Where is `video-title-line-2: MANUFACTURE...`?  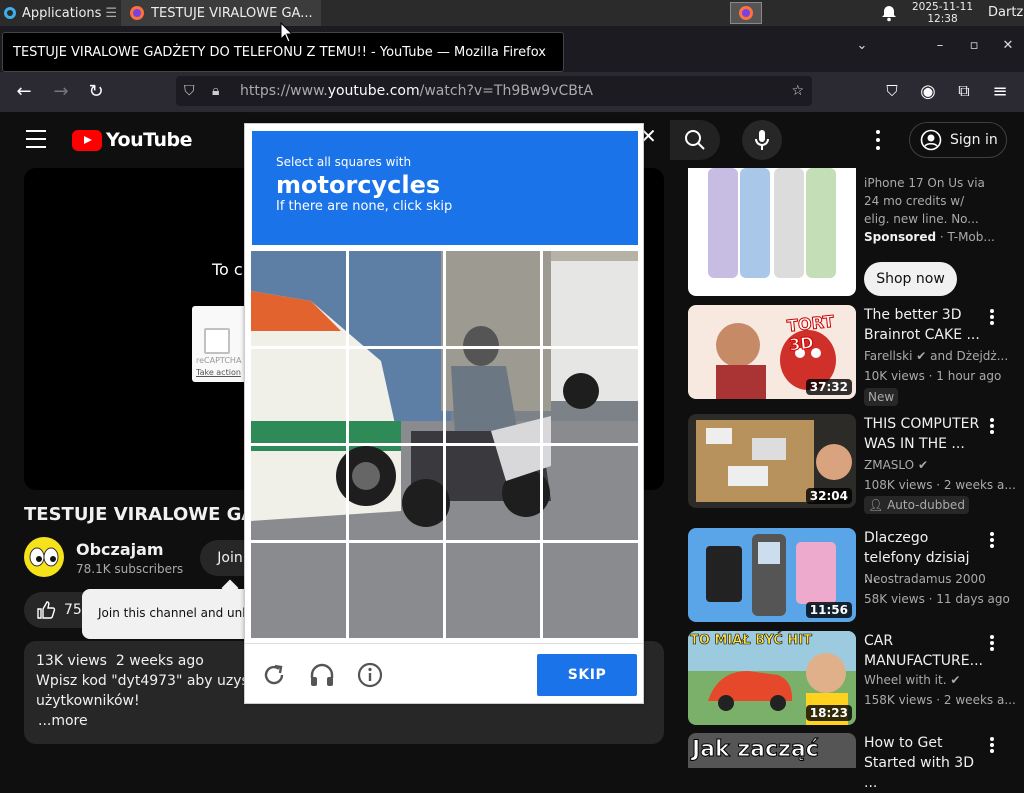 video-title-line-2: MANUFACTURE... is located at coordinates (923, 661).